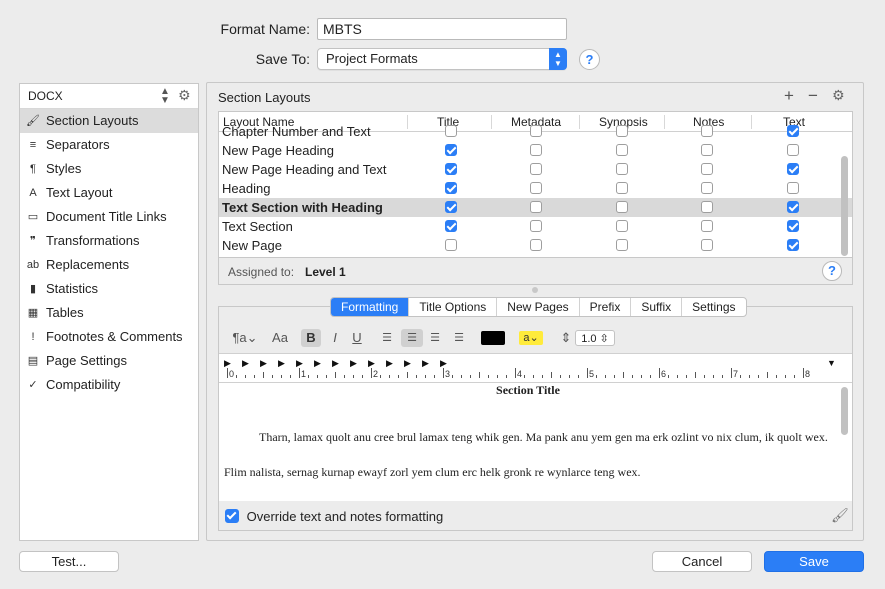 Image resolution: width=885 pixels, height=589 pixels. I want to click on override-checkbox, so click(232, 516).